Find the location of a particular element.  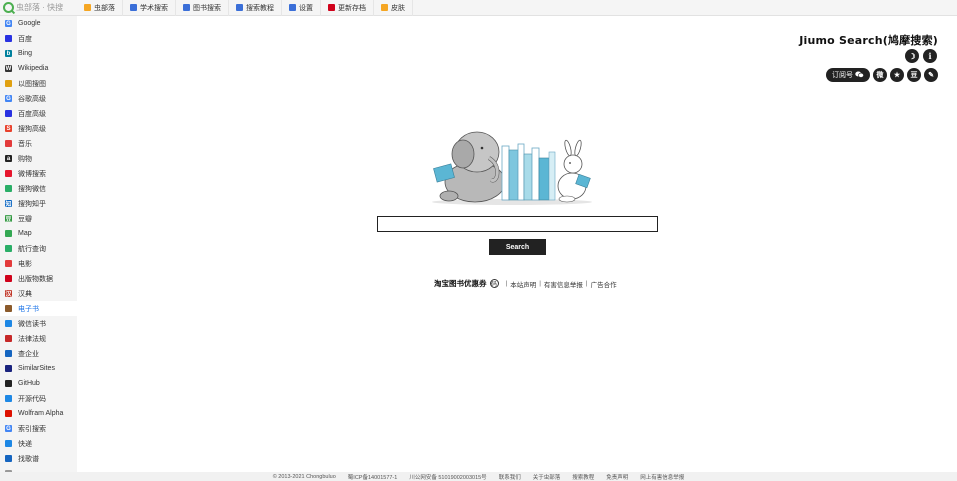

footer-link: 网上有害信息举报 is located at coordinates (662, 477).